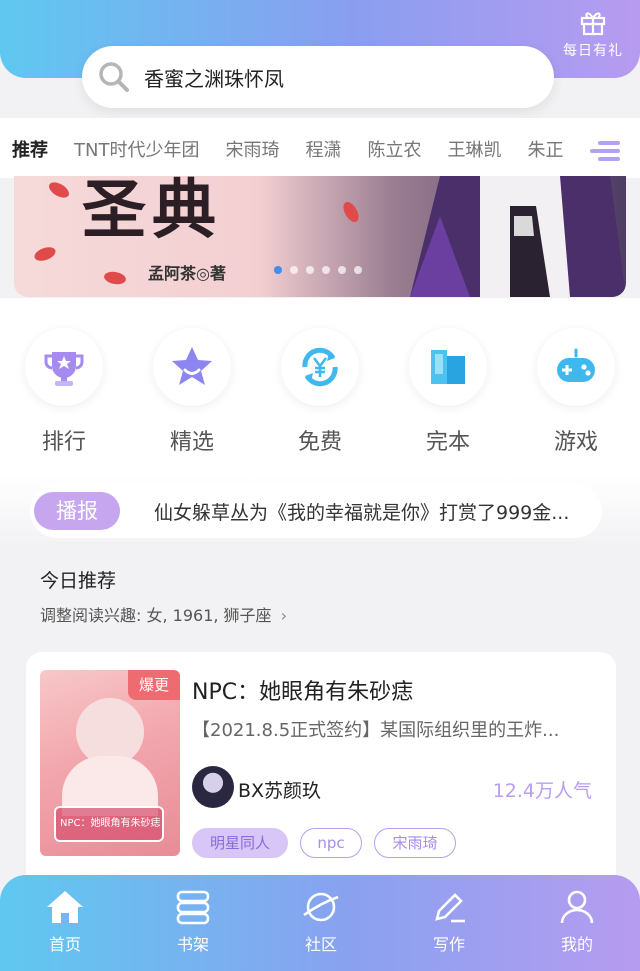  Describe the element at coordinates (64, 944) in the screenshot. I see `nav-home-label: 首页` at that location.